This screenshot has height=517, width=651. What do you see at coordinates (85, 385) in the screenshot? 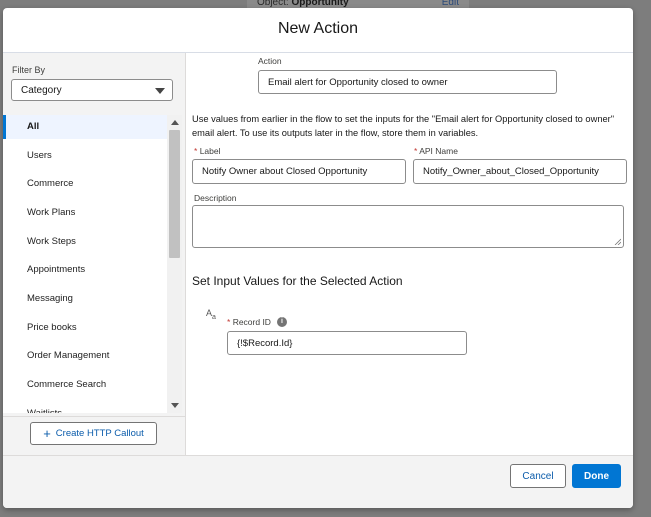
I see `category-item-commerce-search: Commerce Search` at bounding box center [85, 385].